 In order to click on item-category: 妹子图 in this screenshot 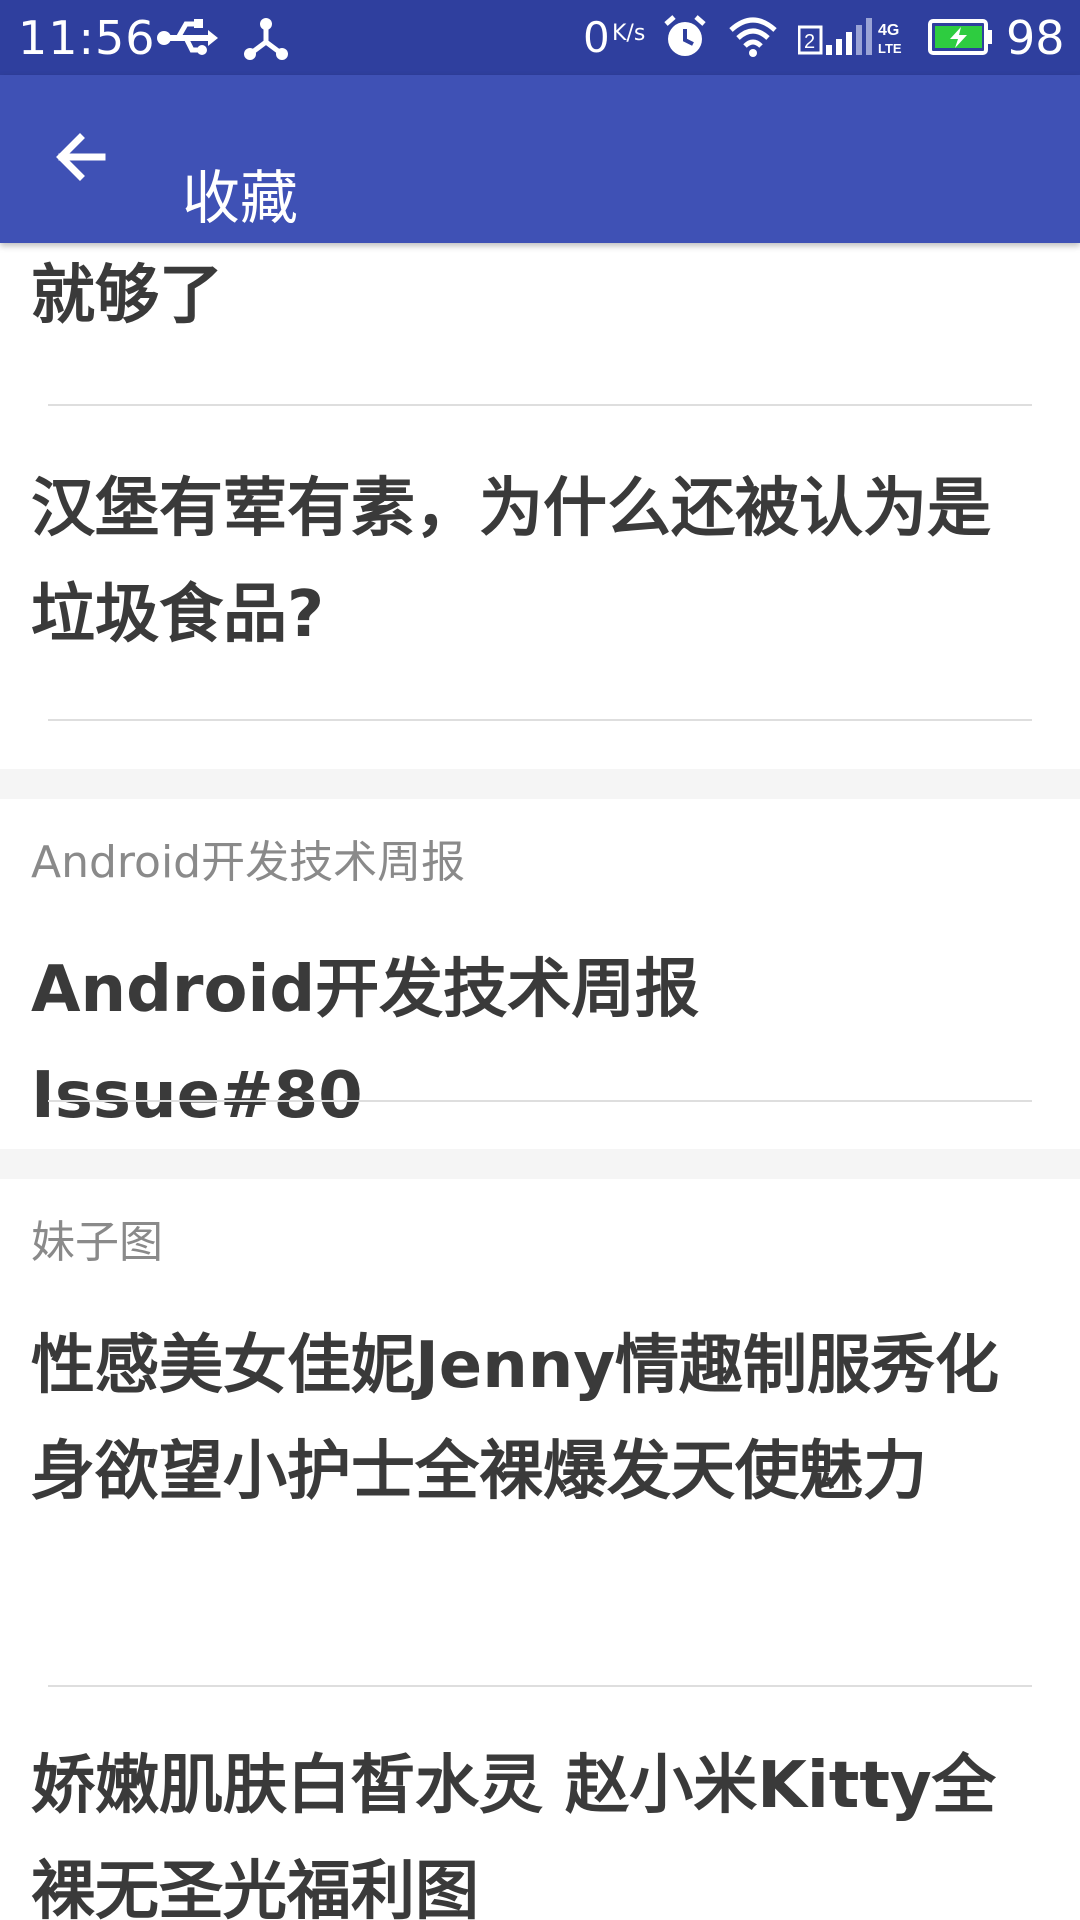, I will do `click(97, 1242)`.